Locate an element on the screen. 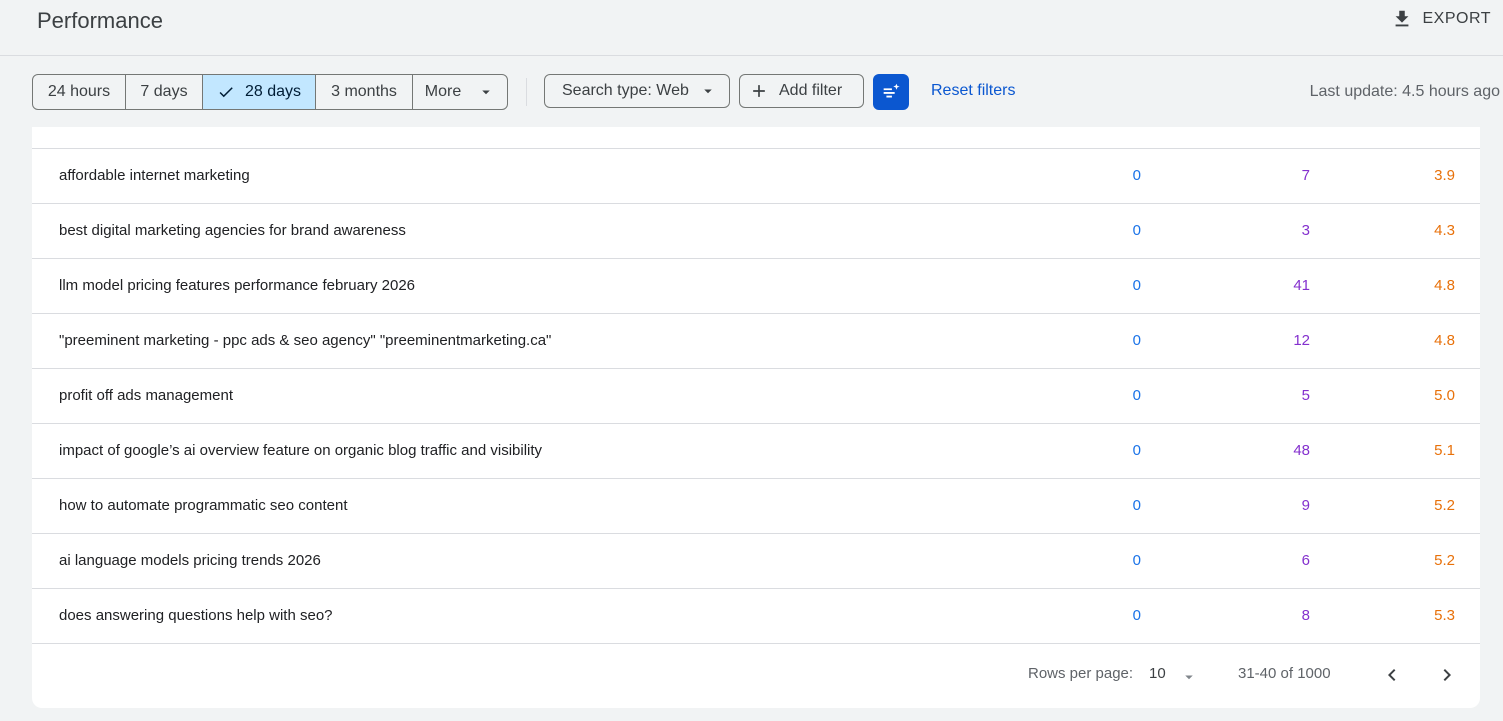  date-range-3-months: 3 months is located at coordinates (364, 92).